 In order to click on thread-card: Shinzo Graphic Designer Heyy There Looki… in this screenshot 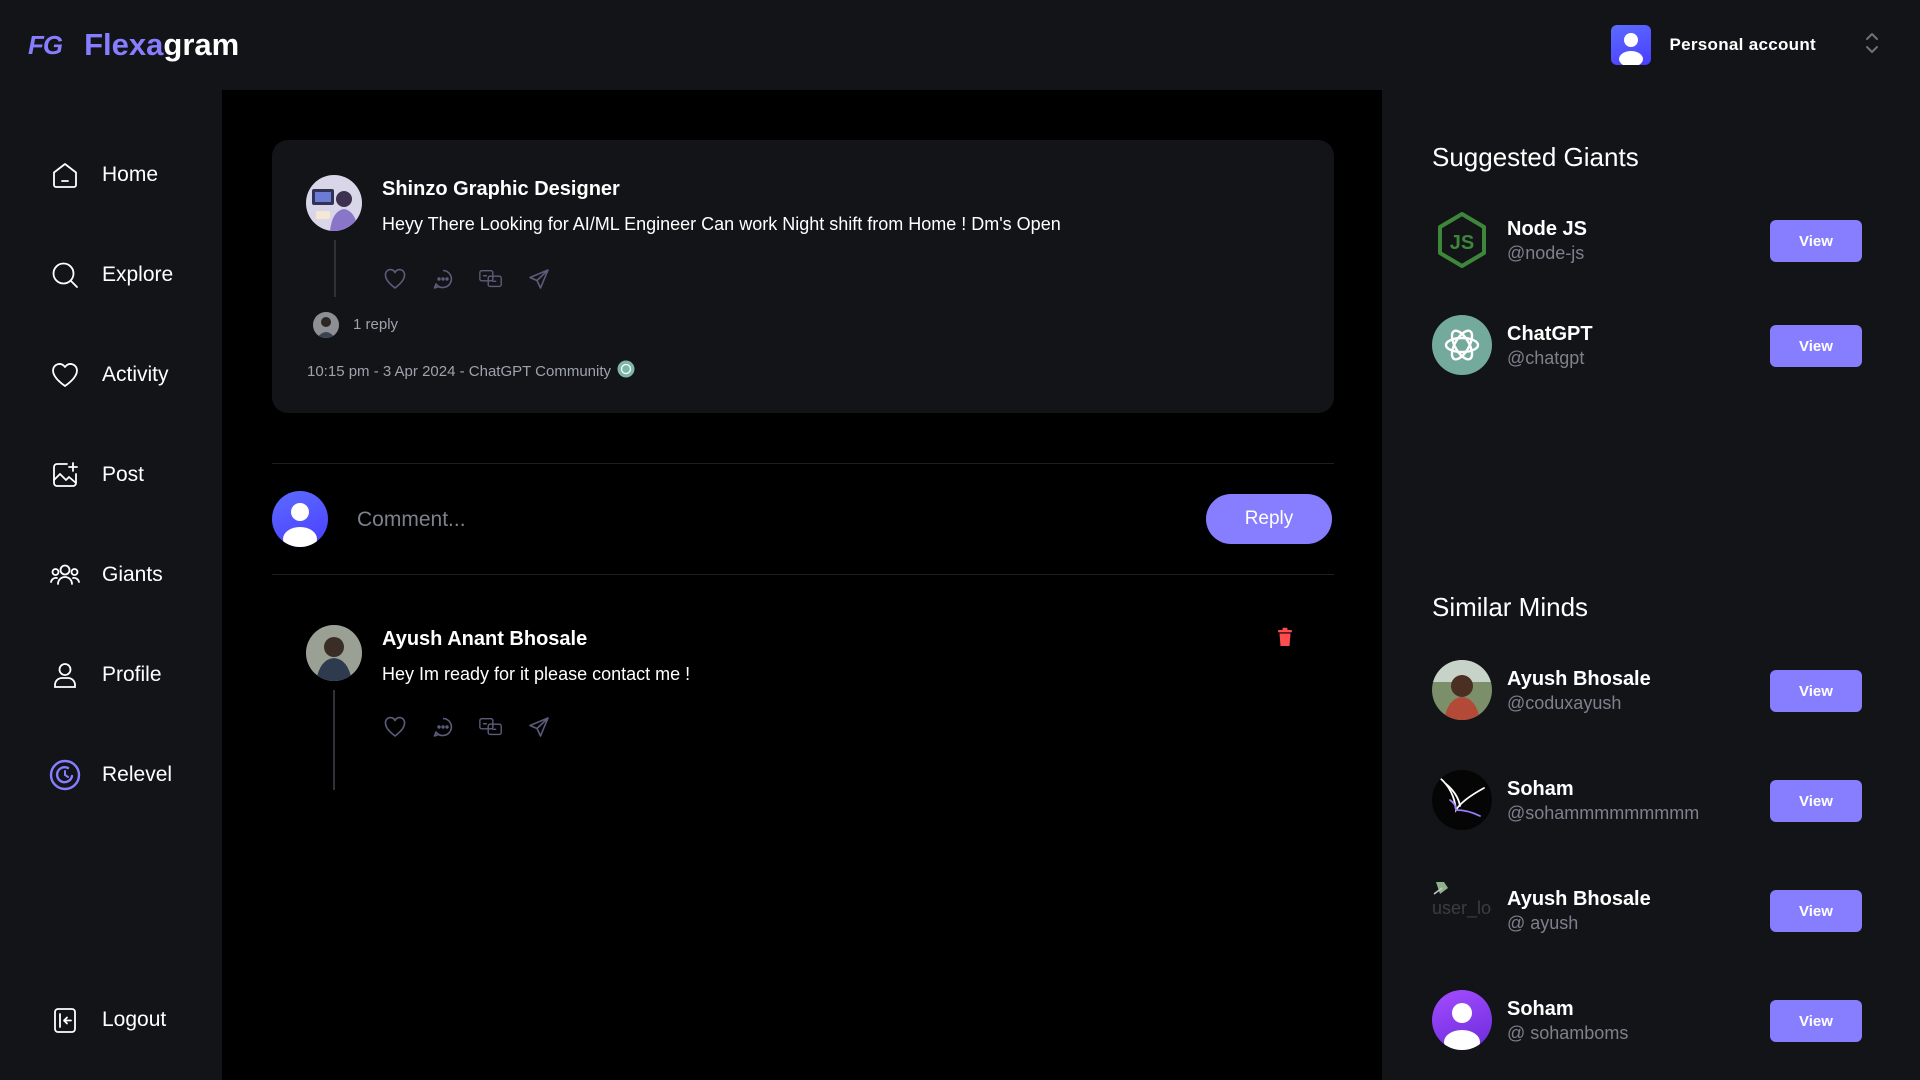, I will do `click(803, 276)`.